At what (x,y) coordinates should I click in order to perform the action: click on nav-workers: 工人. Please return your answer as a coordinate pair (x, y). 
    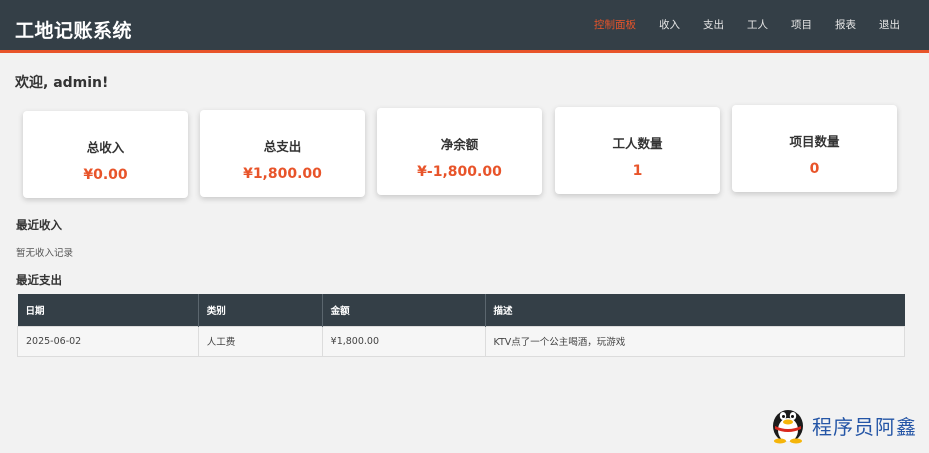
    Looking at the image, I should click on (757, 24).